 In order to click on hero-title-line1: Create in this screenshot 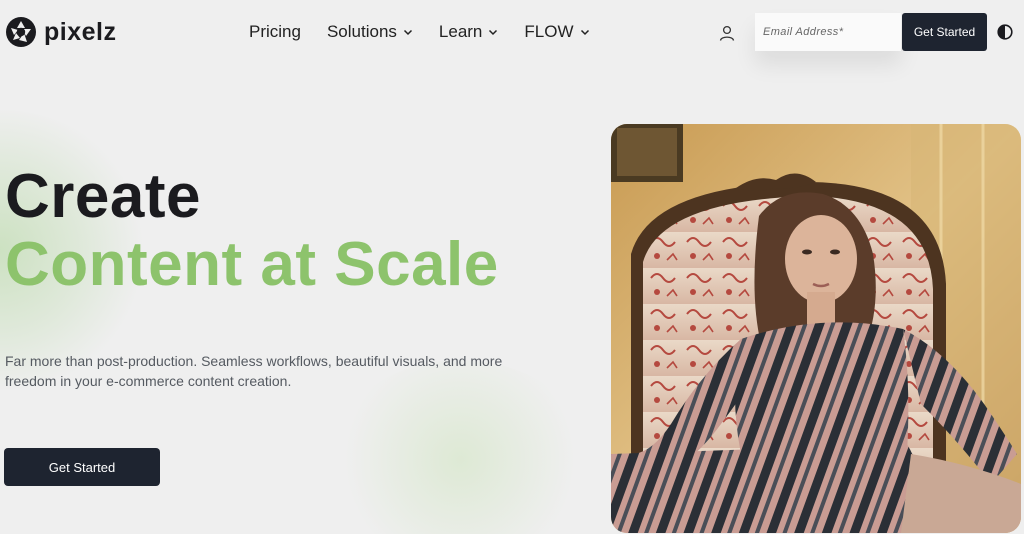, I will do `click(103, 196)`.